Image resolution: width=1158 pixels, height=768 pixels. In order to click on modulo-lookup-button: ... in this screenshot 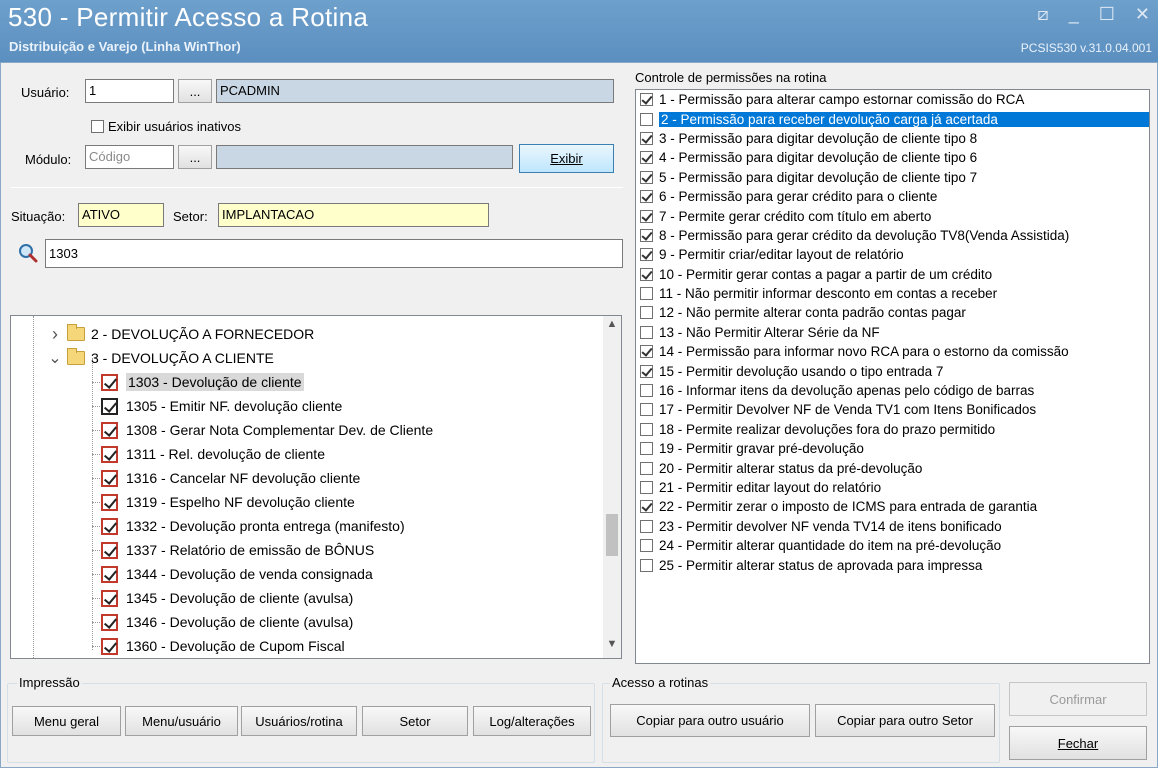, I will do `click(195, 157)`.